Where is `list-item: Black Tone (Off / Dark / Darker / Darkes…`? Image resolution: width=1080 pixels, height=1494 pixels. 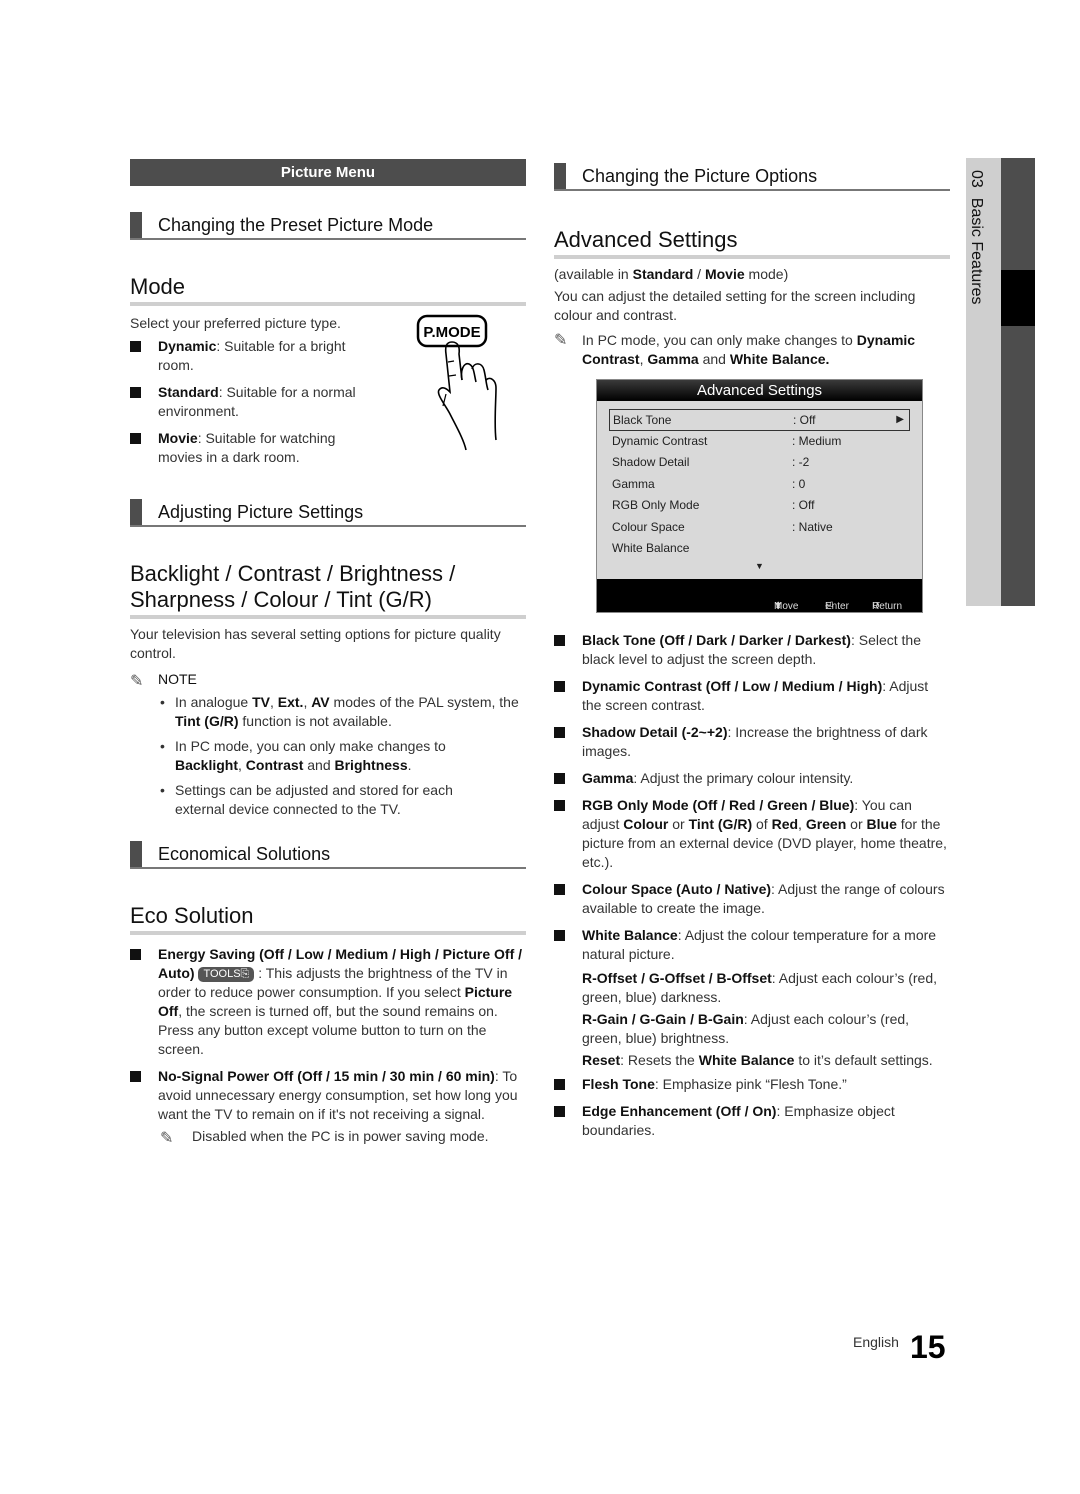 list-item: Black Tone (Off / Dark / Darker / Darkes… is located at coordinates (752, 650).